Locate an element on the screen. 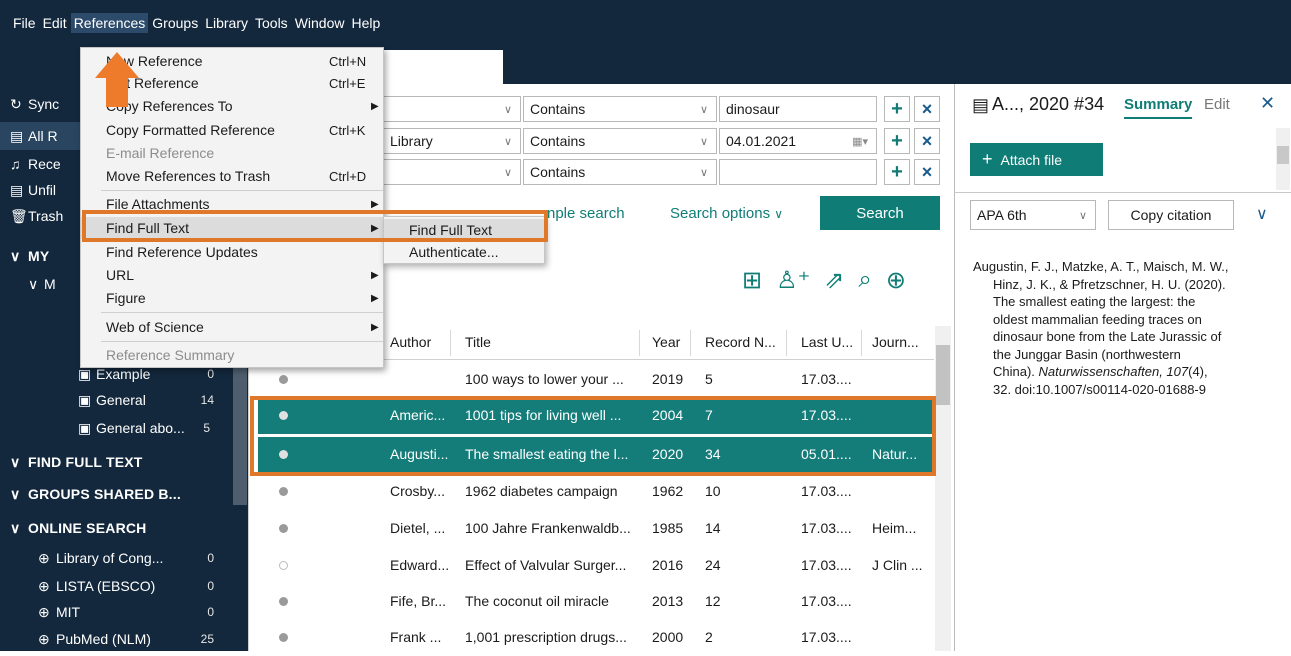 Image resolution: width=1291 pixels, height=656 pixels. simple-search-link: nple search is located at coordinates (586, 213).